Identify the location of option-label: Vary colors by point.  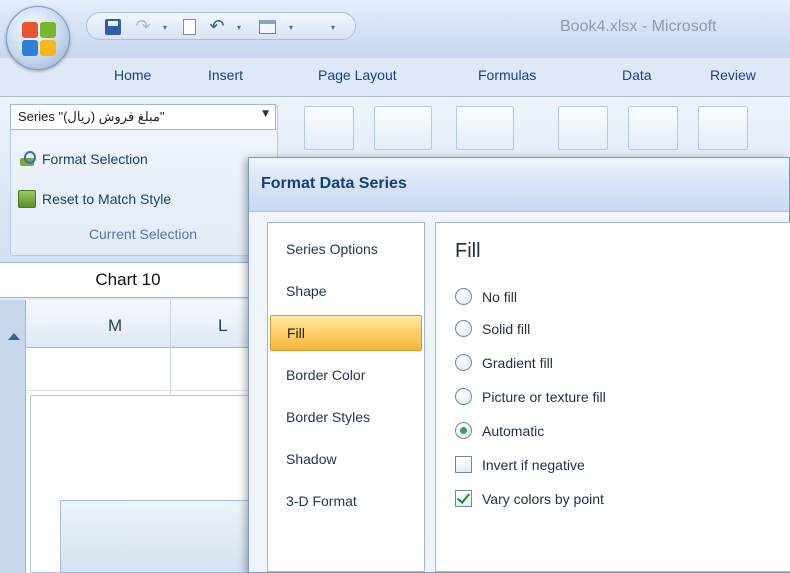
(543, 498).